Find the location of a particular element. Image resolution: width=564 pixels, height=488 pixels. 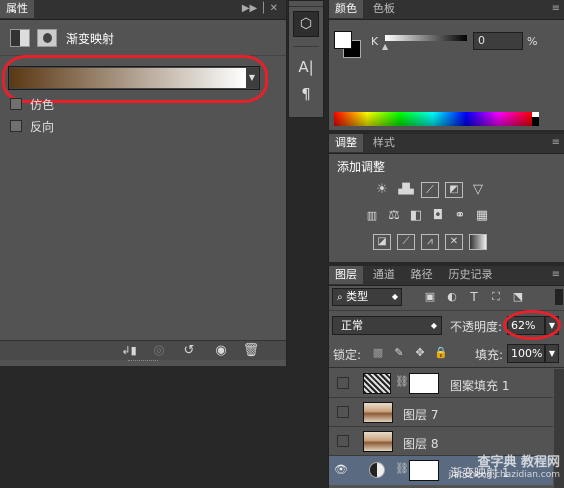

watermark-line-2: jiaocheng.chazidian.com is located at coordinates (504, 475).